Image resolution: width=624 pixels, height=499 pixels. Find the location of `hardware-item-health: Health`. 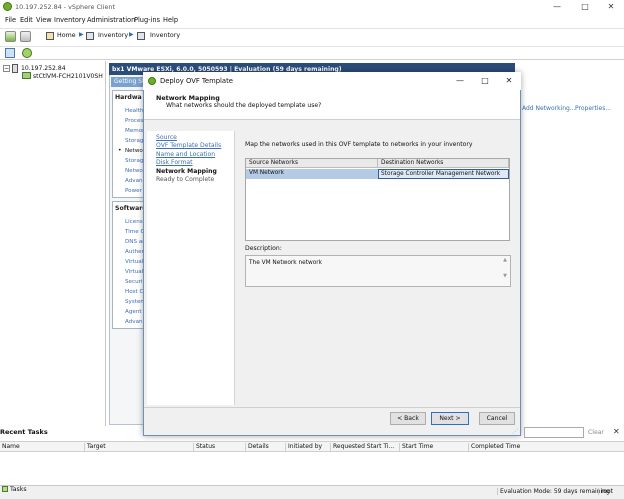

hardware-item-health: Health is located at coordinates (134, 111).